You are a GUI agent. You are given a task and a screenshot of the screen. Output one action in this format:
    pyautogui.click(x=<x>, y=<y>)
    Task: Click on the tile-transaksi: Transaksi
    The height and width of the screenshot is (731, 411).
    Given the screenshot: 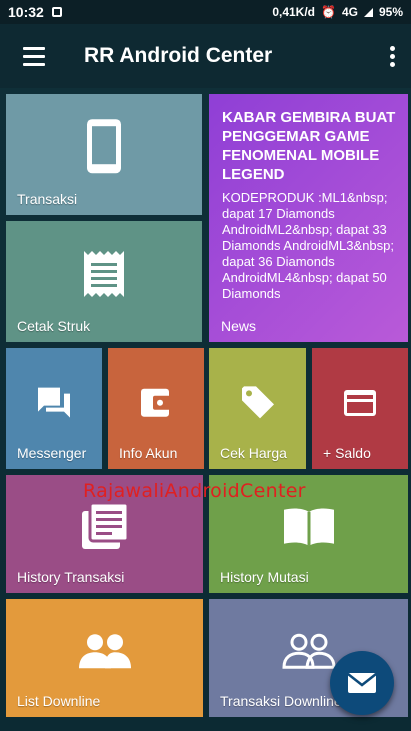 What is the action you would take?
    pyautogui.click(x=104, y=154)
    